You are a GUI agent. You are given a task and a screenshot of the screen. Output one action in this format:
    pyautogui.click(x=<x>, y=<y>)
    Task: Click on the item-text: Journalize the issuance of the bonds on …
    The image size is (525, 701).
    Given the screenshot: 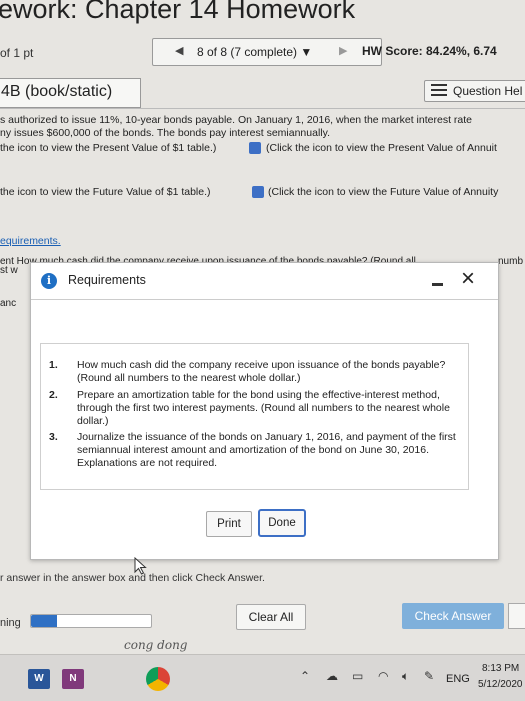 What is the action you would take?
    pyautogui.click(x=266, y=450)
    